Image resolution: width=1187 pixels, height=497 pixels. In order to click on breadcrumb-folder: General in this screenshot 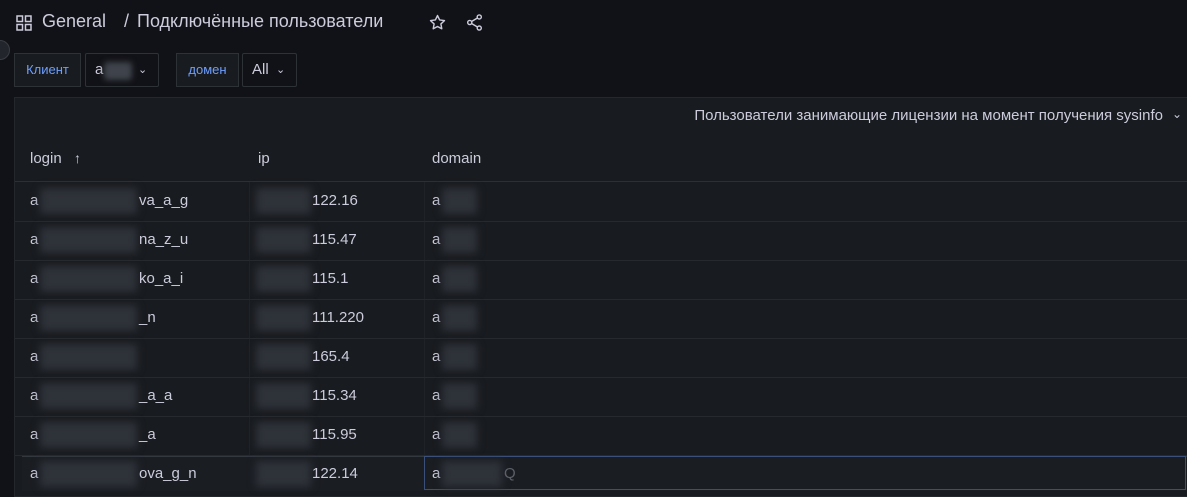, I will do `click(74, 21)`.